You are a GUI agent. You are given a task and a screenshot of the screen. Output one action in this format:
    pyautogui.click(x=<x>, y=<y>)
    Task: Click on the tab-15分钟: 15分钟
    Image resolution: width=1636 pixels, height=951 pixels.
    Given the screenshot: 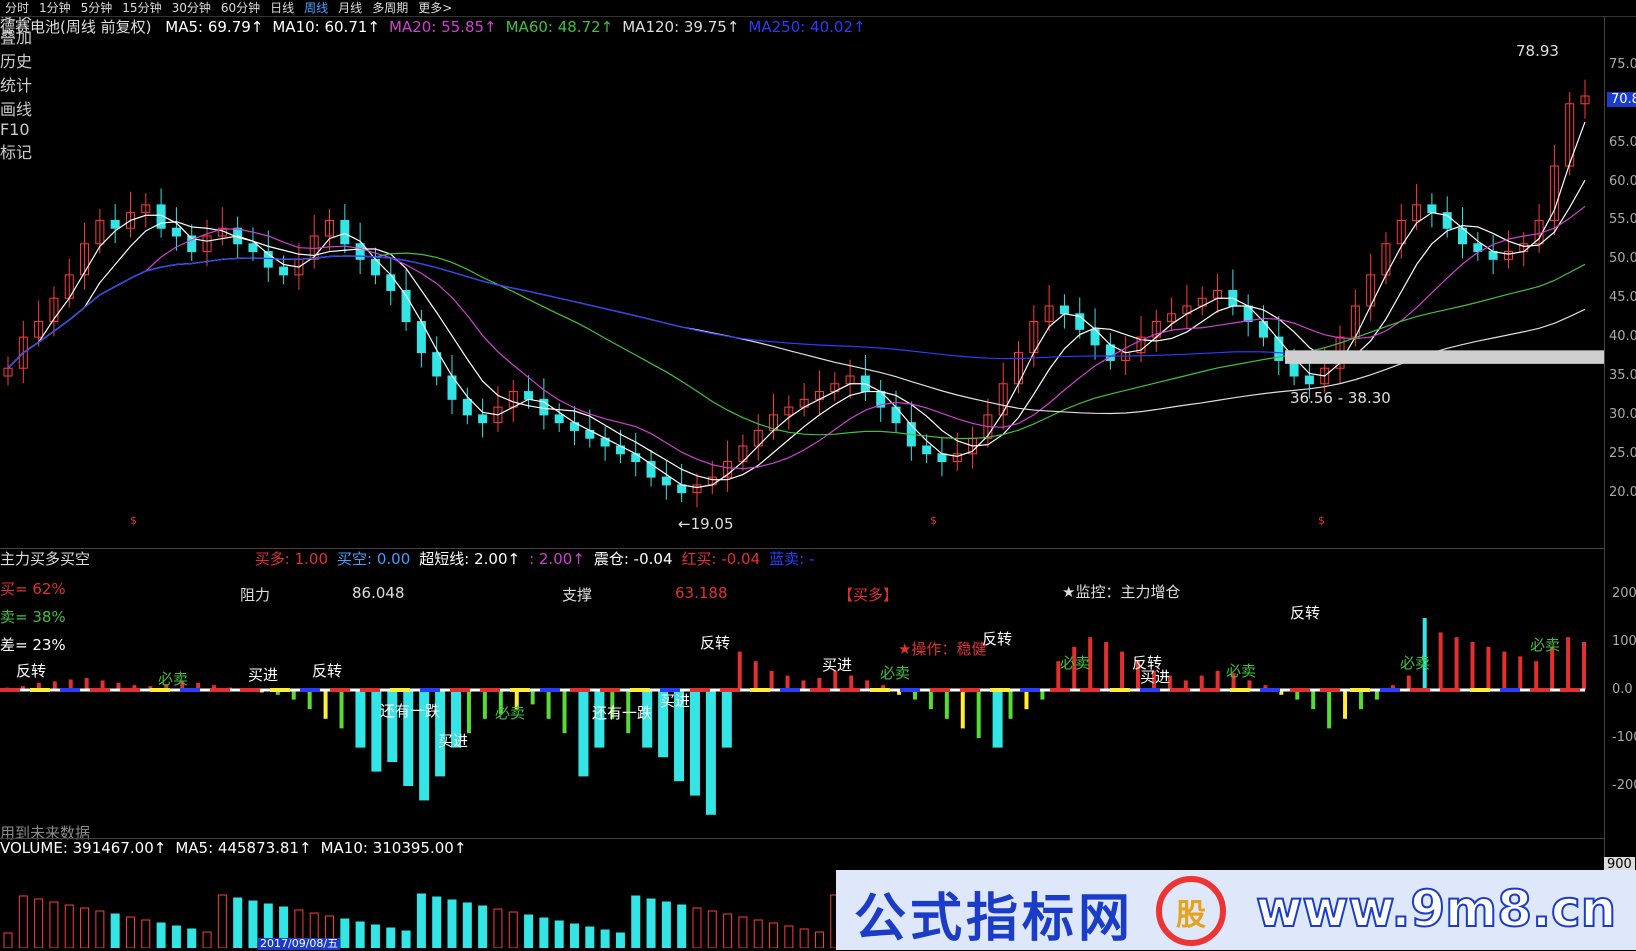 What is the action you would take?
    pyautogui.click(x=141, y=8)
    